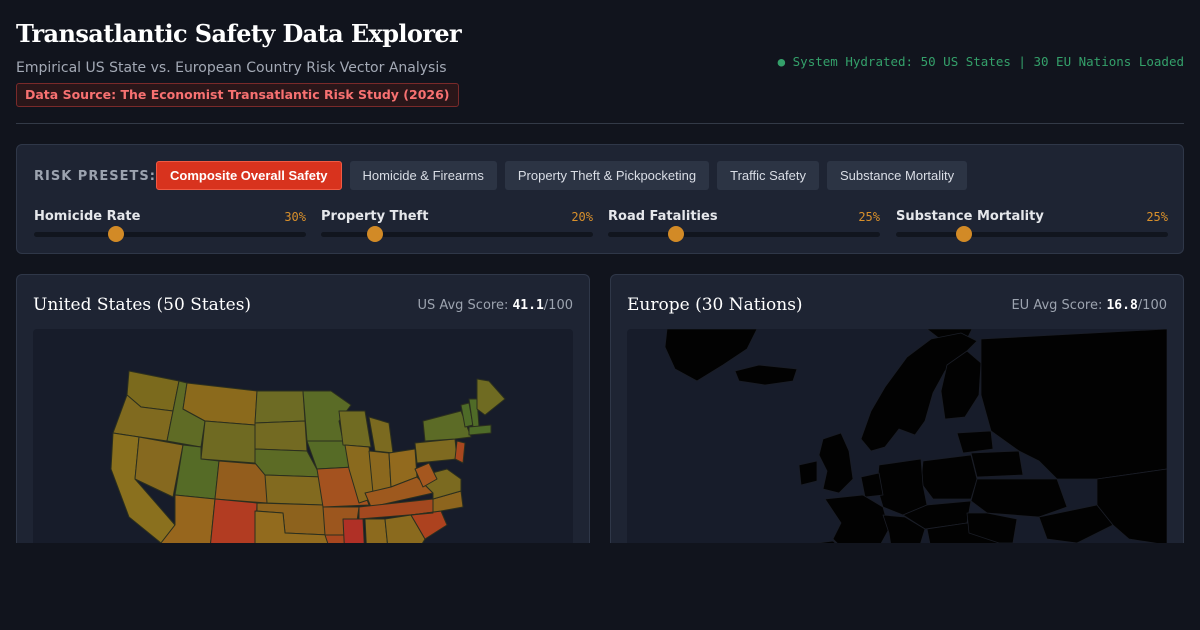 Image resolution: width=1200 pixels, height=630 pixels. What do you see at coordinates (970, 216) in the screenshot?
I see `slider-label: Substance Mortality` at bounding box center [970, 216].